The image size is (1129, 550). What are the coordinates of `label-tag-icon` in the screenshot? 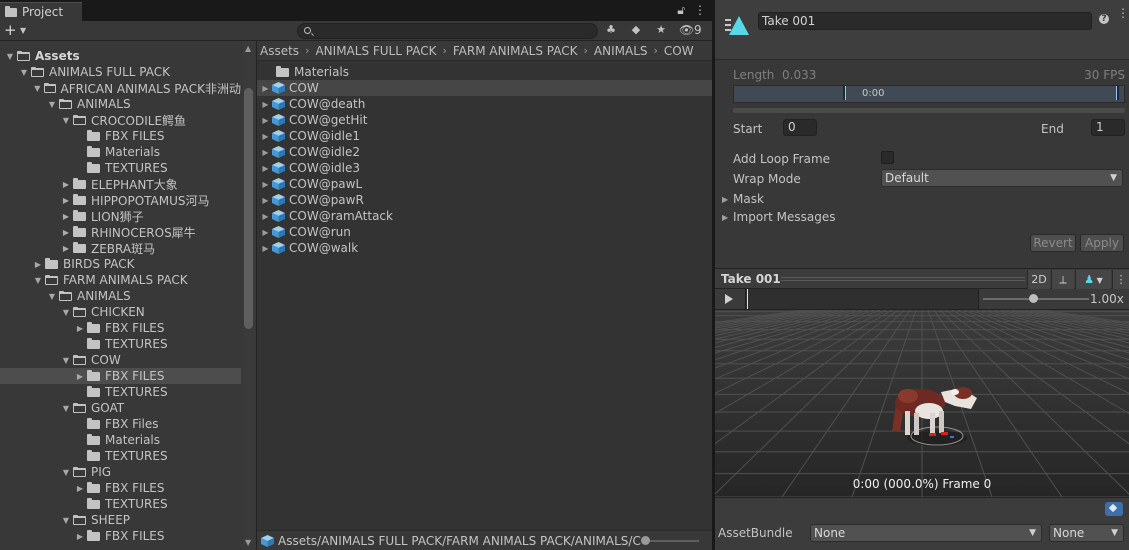 It's located at (1114, 509).